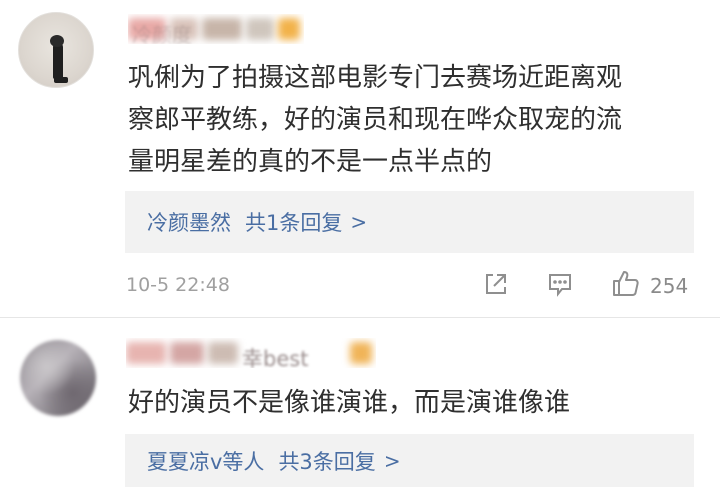 Image resolution: width=720 pixels, height=487 pixels. What do you see at coordinates (189, 222) in the screenshot?
I see `reply-author: 冷颜墨然` at bounding box center [189, 222].